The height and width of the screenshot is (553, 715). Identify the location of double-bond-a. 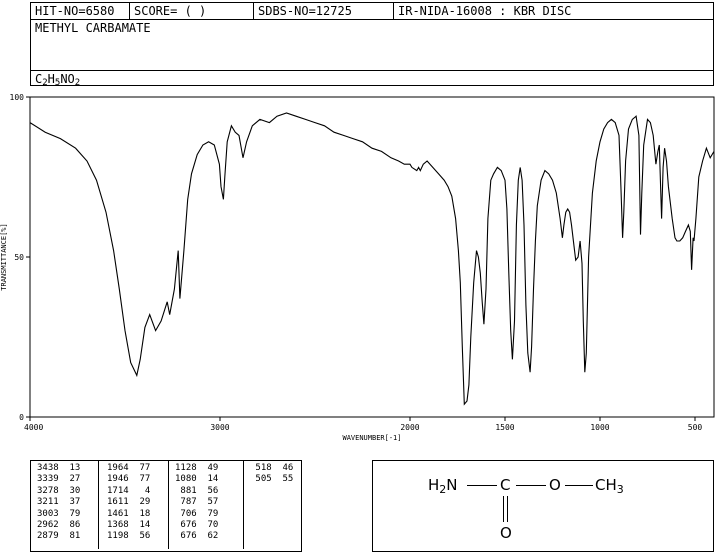
(503, 509).